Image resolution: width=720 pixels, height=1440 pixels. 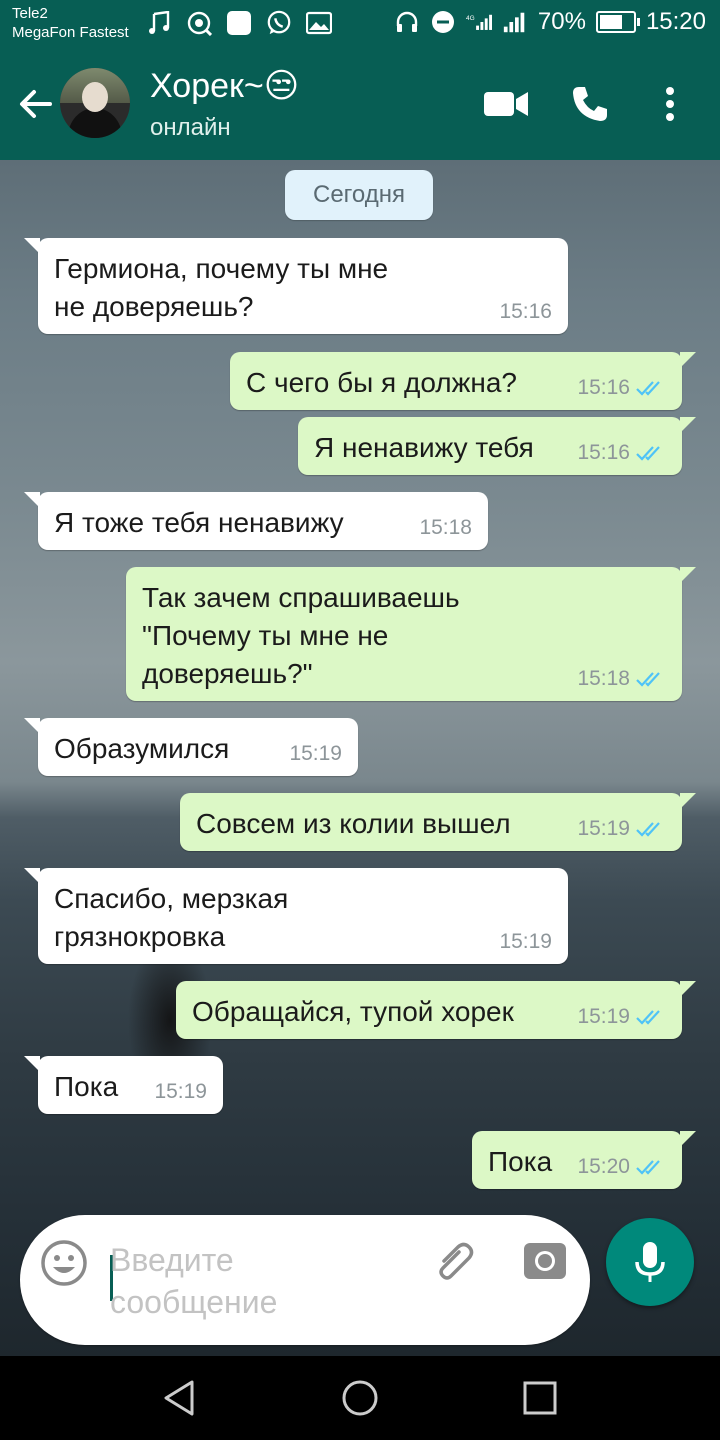 I want to click on outgoing-message: С чего бы я должна? 15:16, so click(x=463, y=381).